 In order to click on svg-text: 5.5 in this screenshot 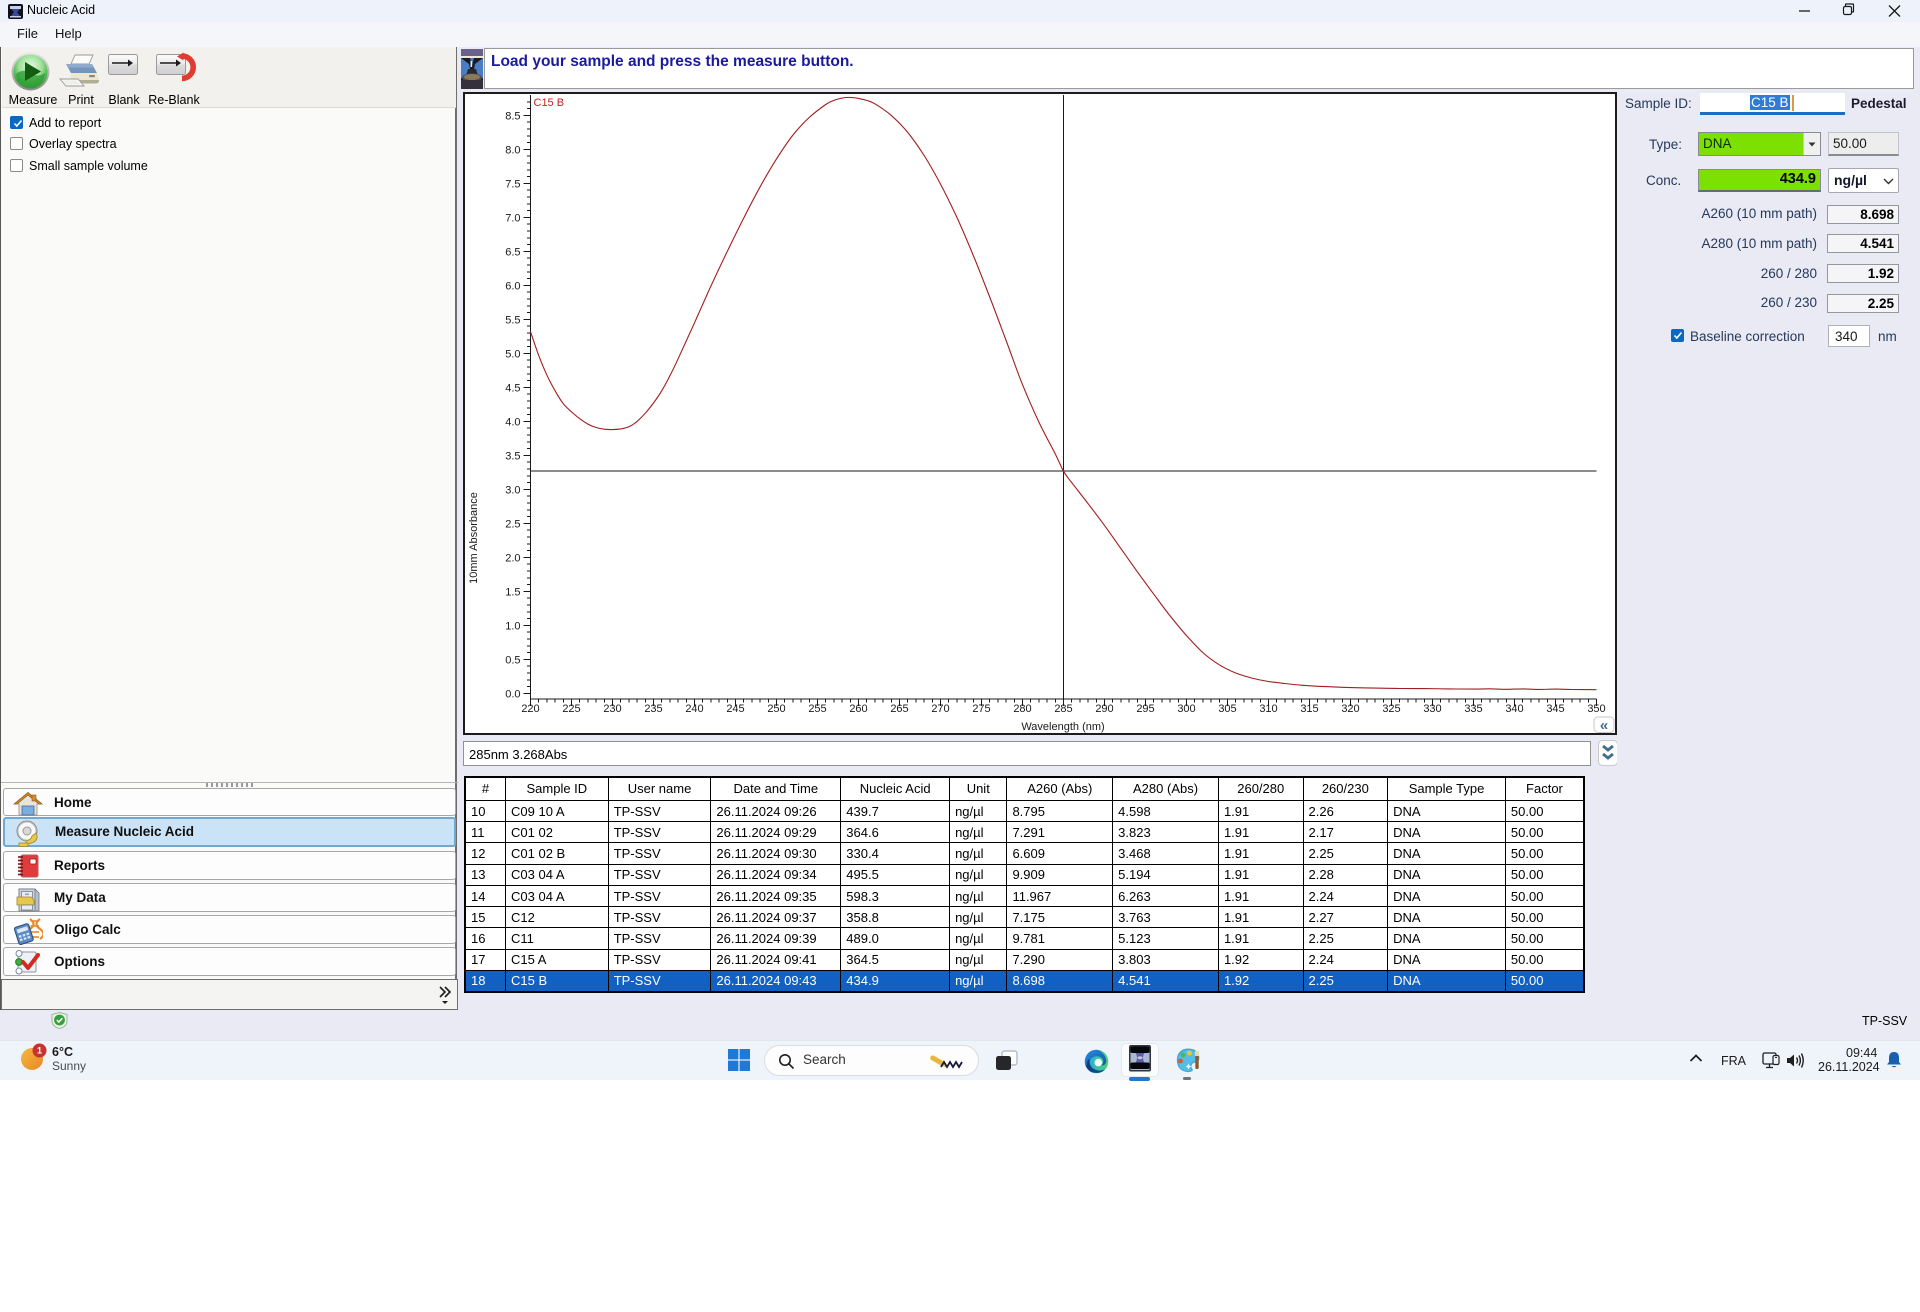, I will do `click(512, 320)`.